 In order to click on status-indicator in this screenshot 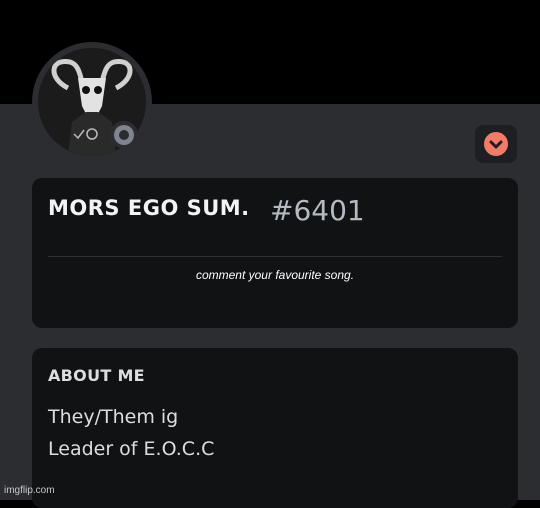, I will do `click(124, 135)`.